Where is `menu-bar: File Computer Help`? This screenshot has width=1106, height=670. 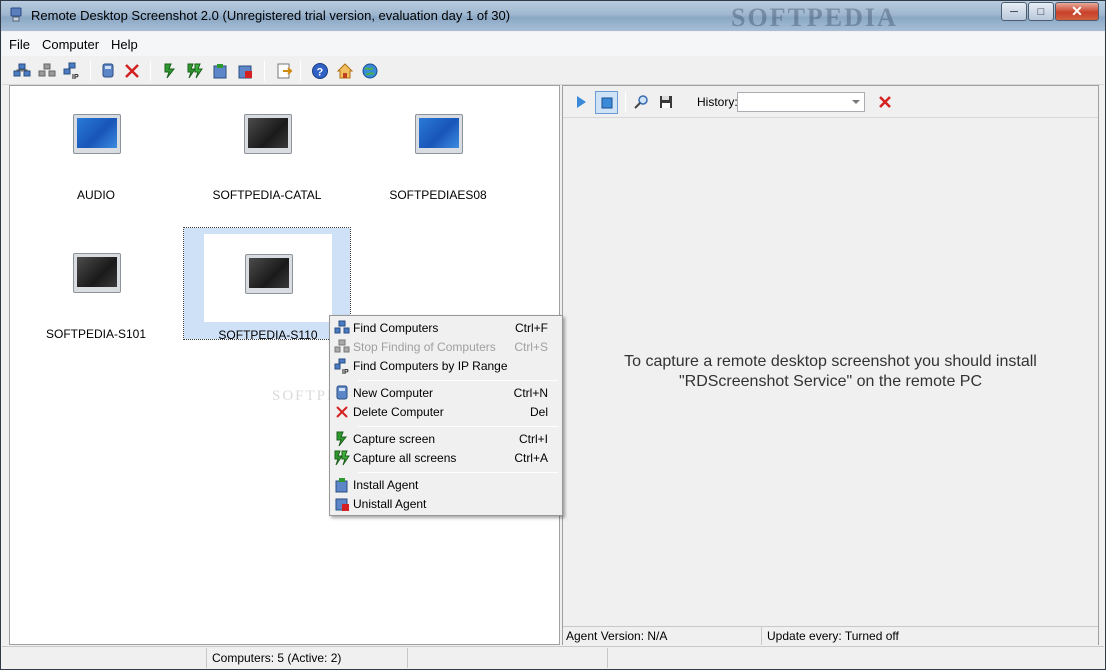 menu-bar: File Computer Help is located at coordinates (553, 44).